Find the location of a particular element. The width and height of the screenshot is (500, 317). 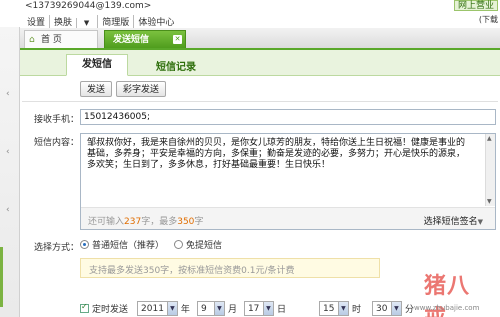

scheduled-send-checkbox is located at coordinates (84, 307).